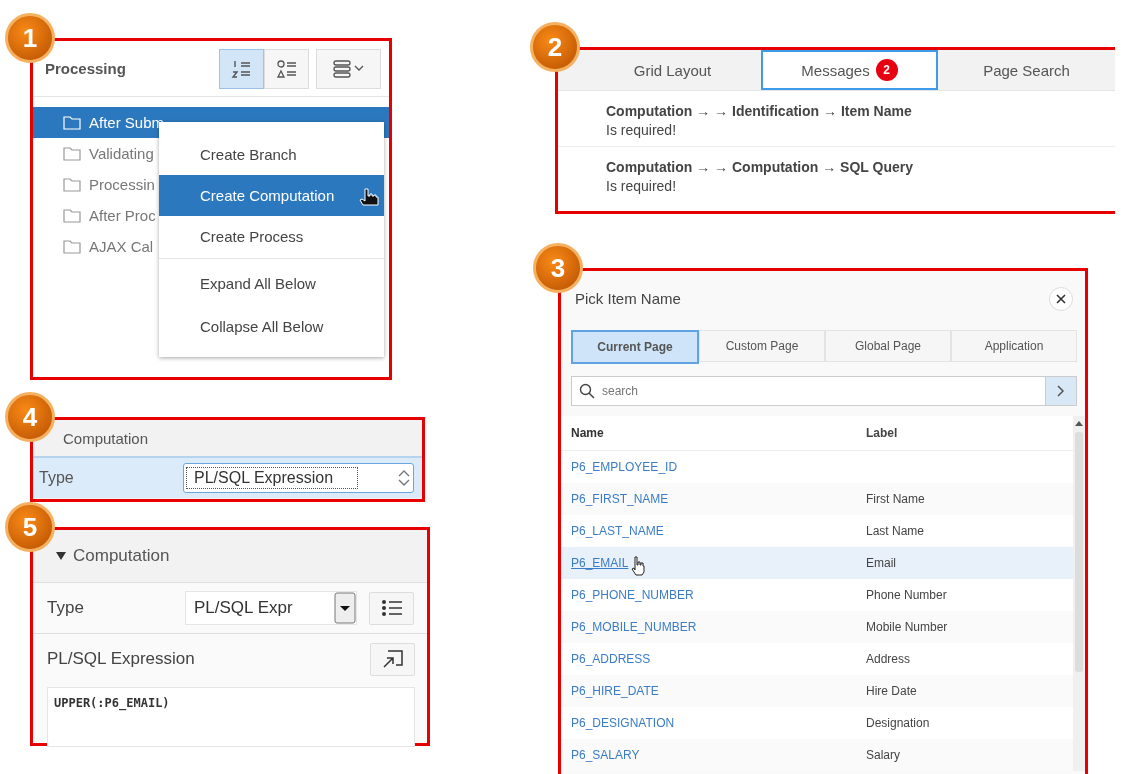 The width and height of the screenshot is (1133, 774). Describe the element at coordinates (898, 723) in the screenshot. I see `table-cell: Designation` at that location.